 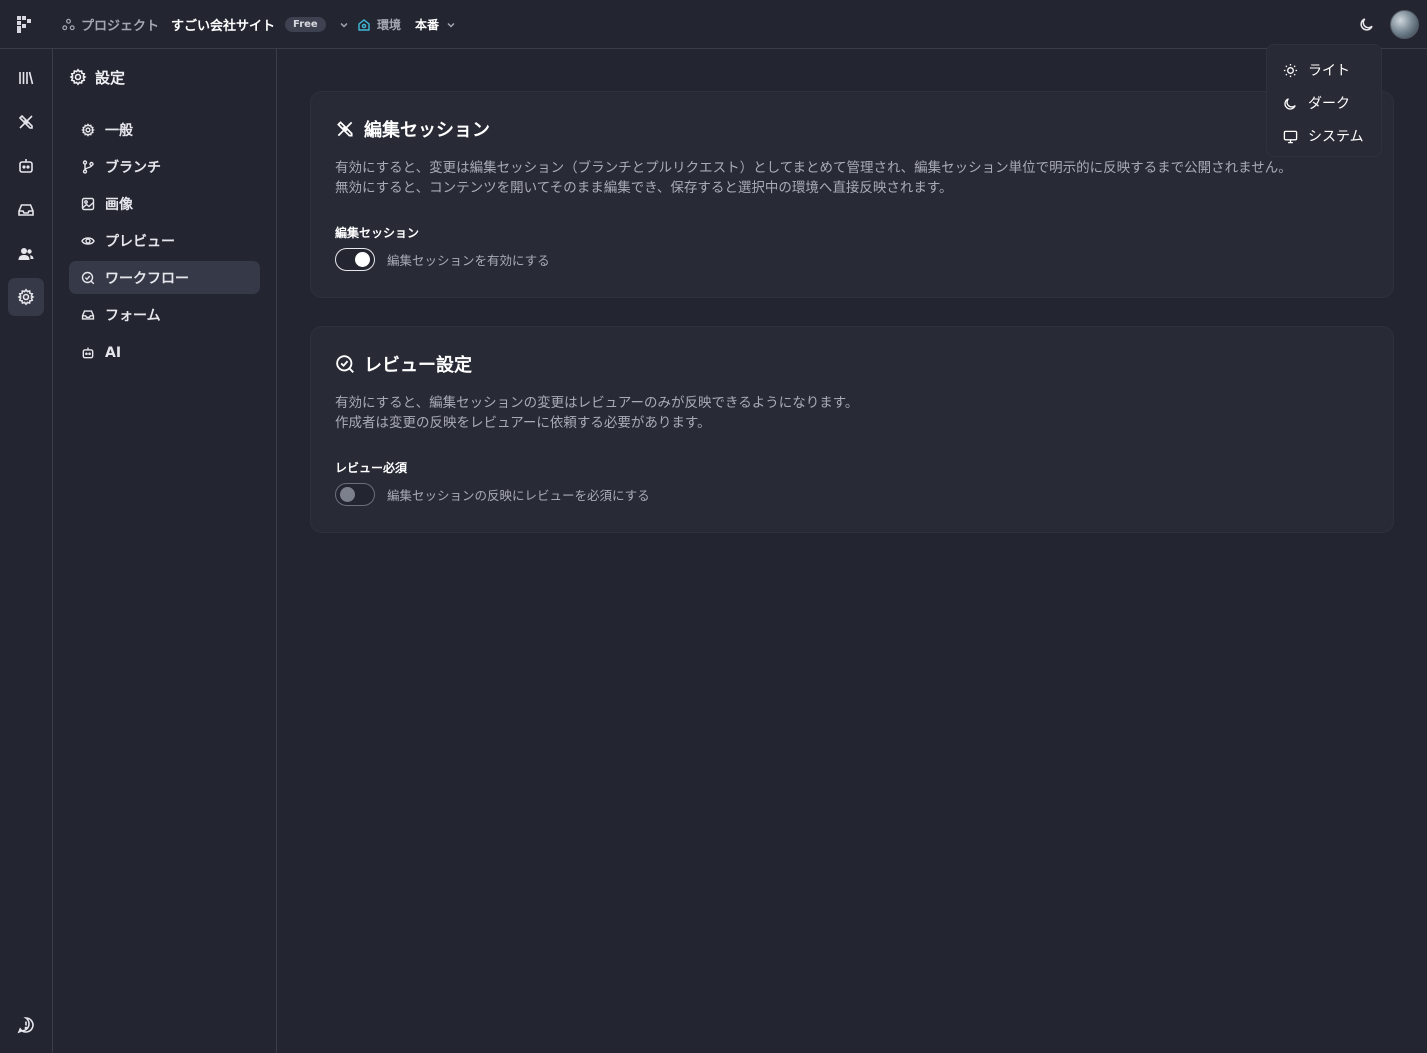 I want to click on sidebar-item-ai: AI, so click(x=164, y=352).